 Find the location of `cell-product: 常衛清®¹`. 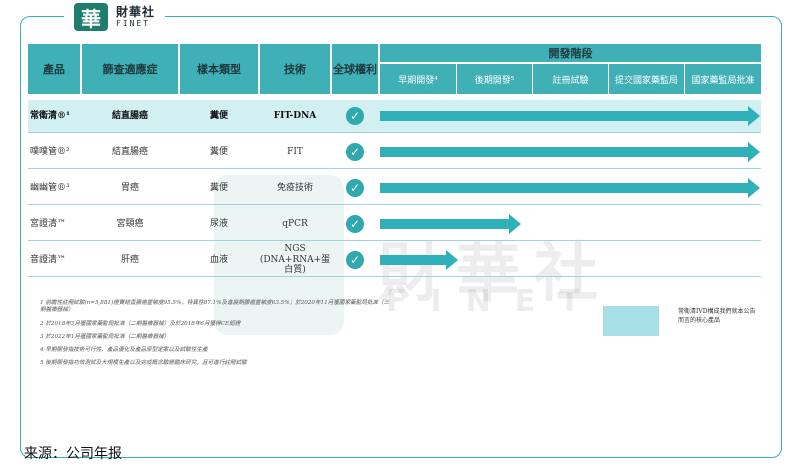

cell-product: 常衛清®¹ is located at coordinates (50, 115).